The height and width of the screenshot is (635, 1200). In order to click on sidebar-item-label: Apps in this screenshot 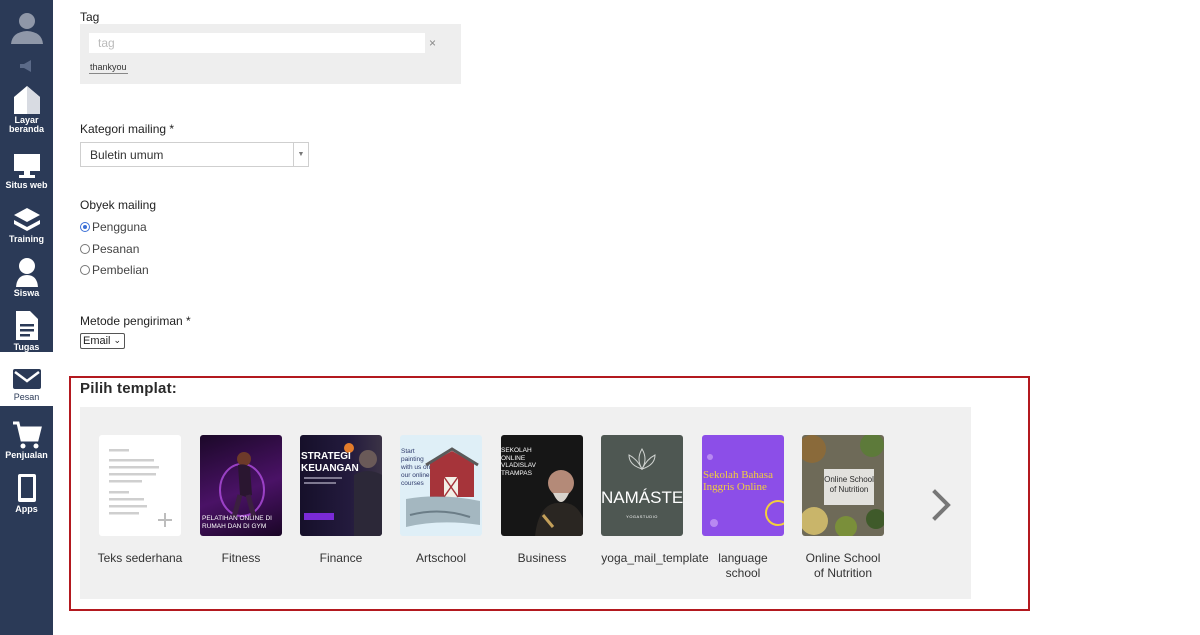, I will do `click(26, 509)`.